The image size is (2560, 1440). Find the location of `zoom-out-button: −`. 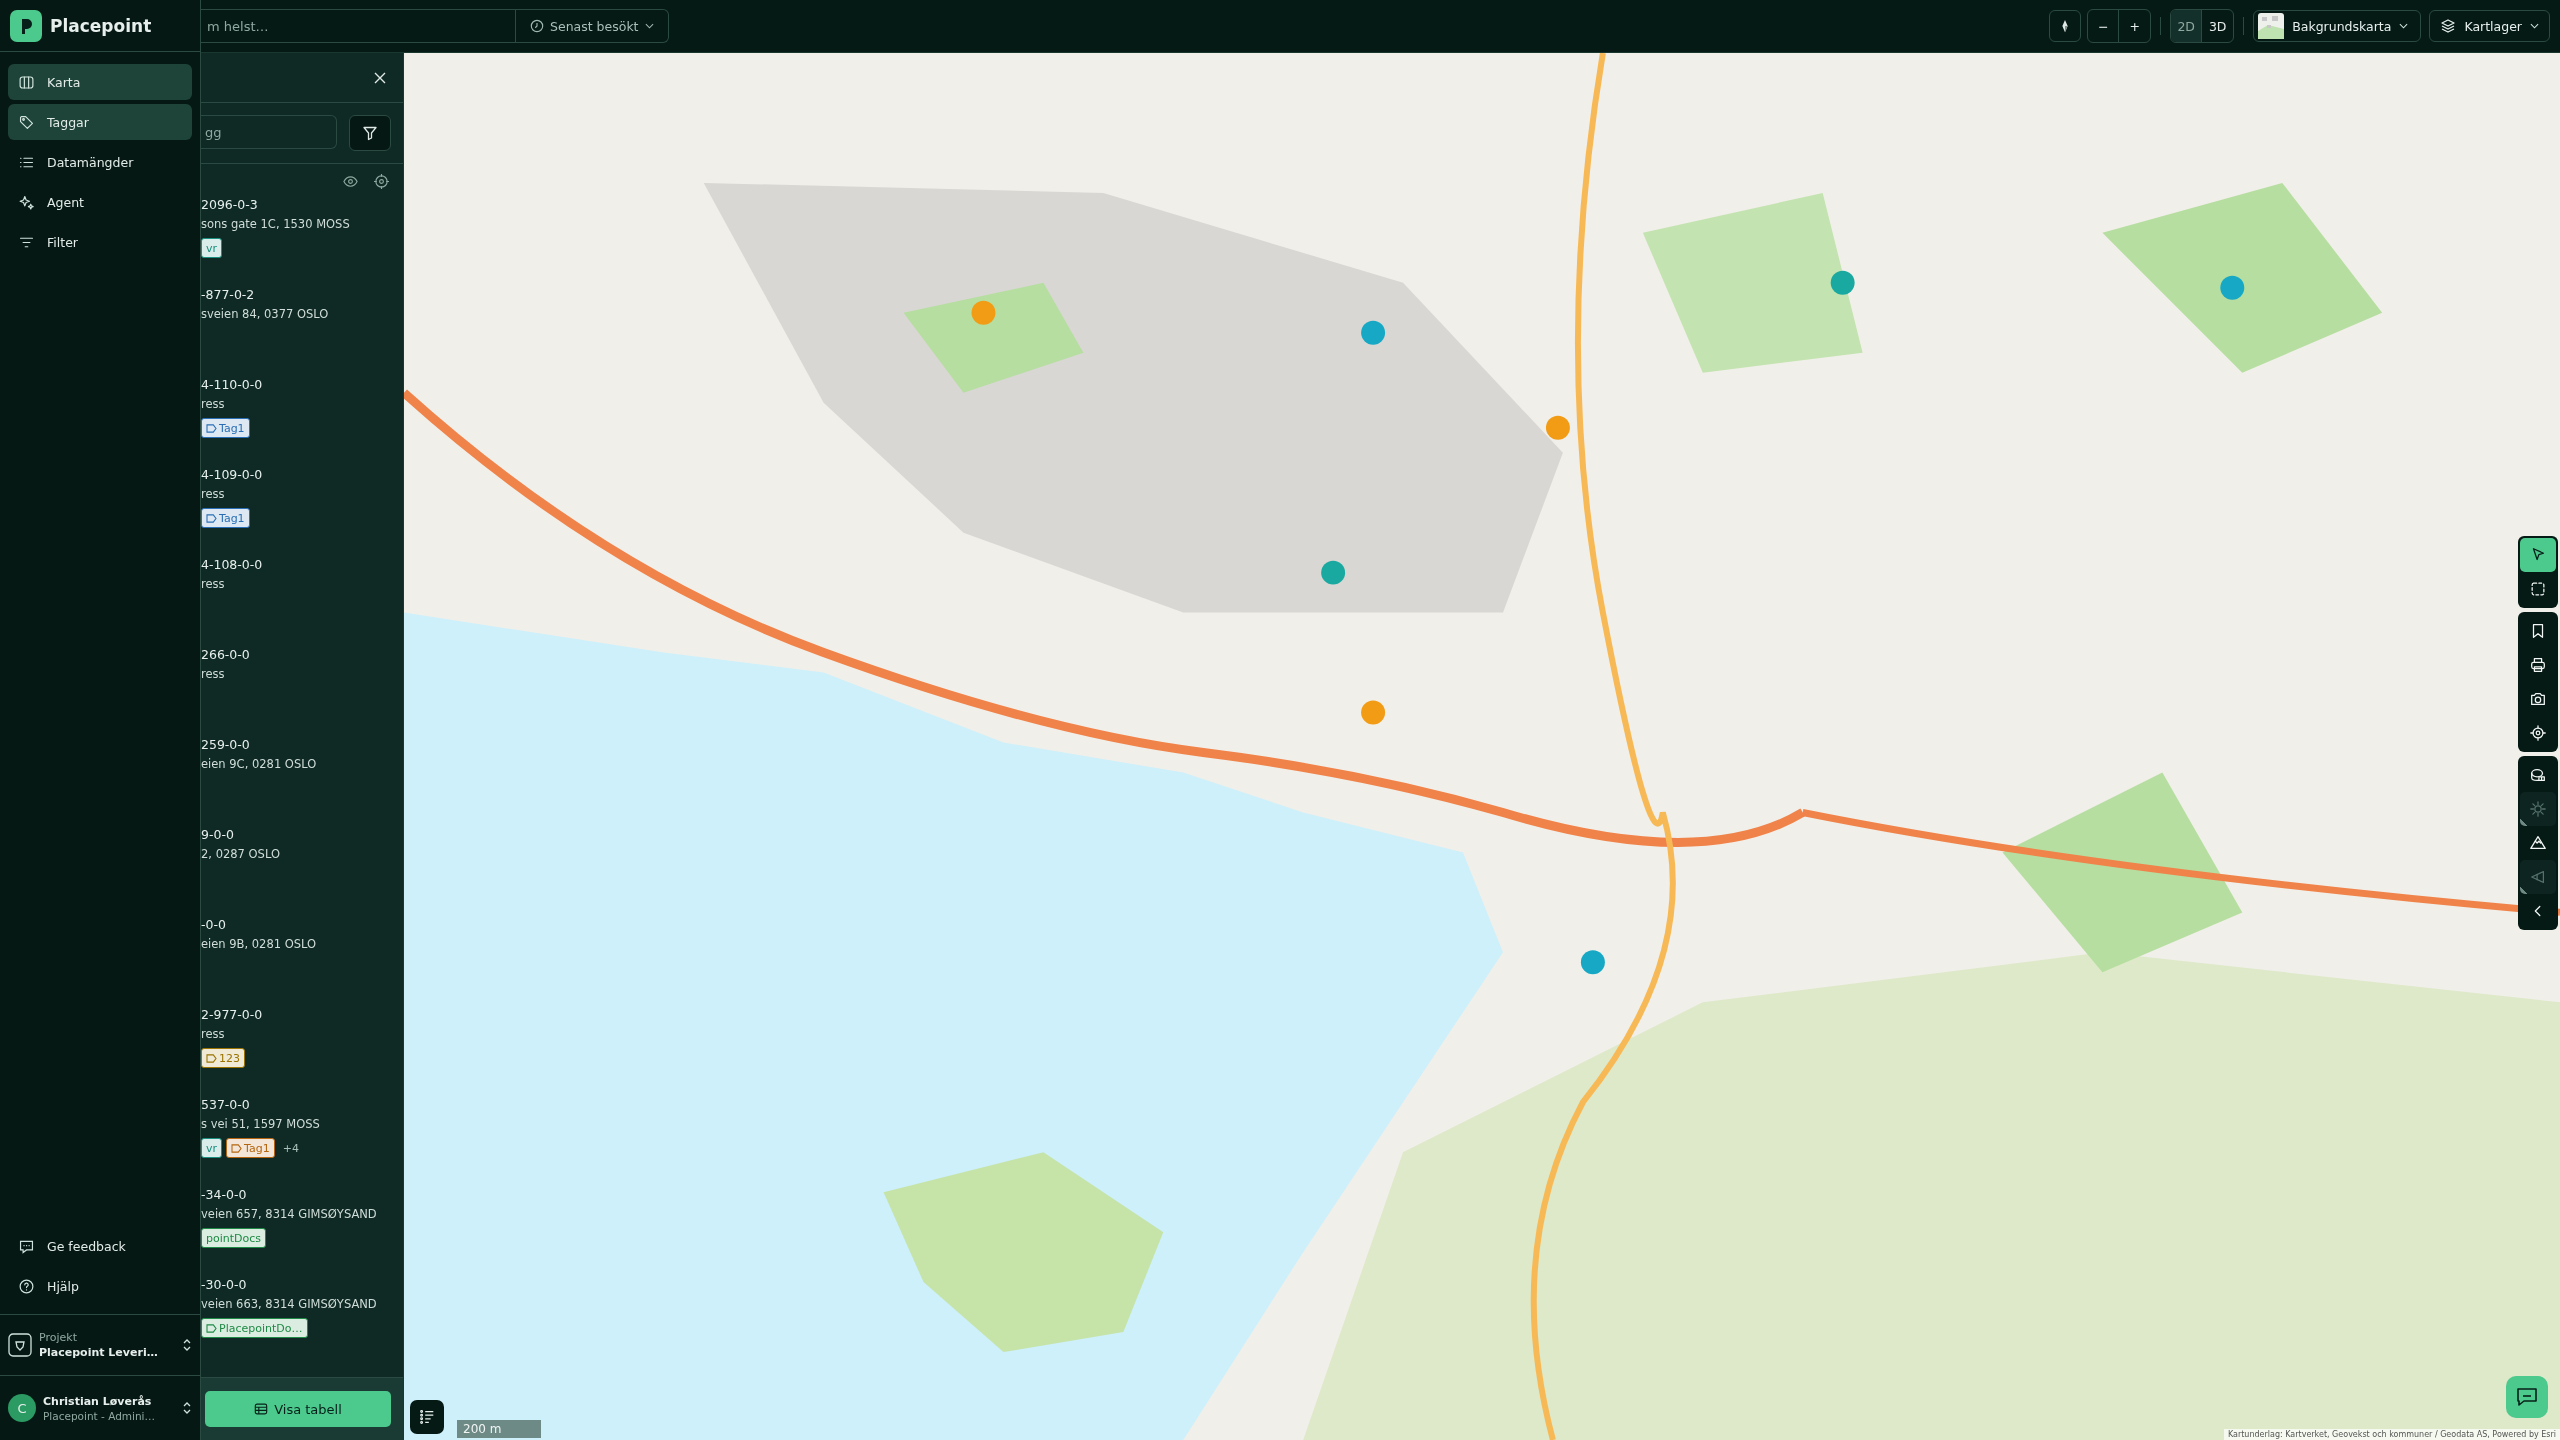

zoom-out-button: − is located at coordinates (2104, 26).